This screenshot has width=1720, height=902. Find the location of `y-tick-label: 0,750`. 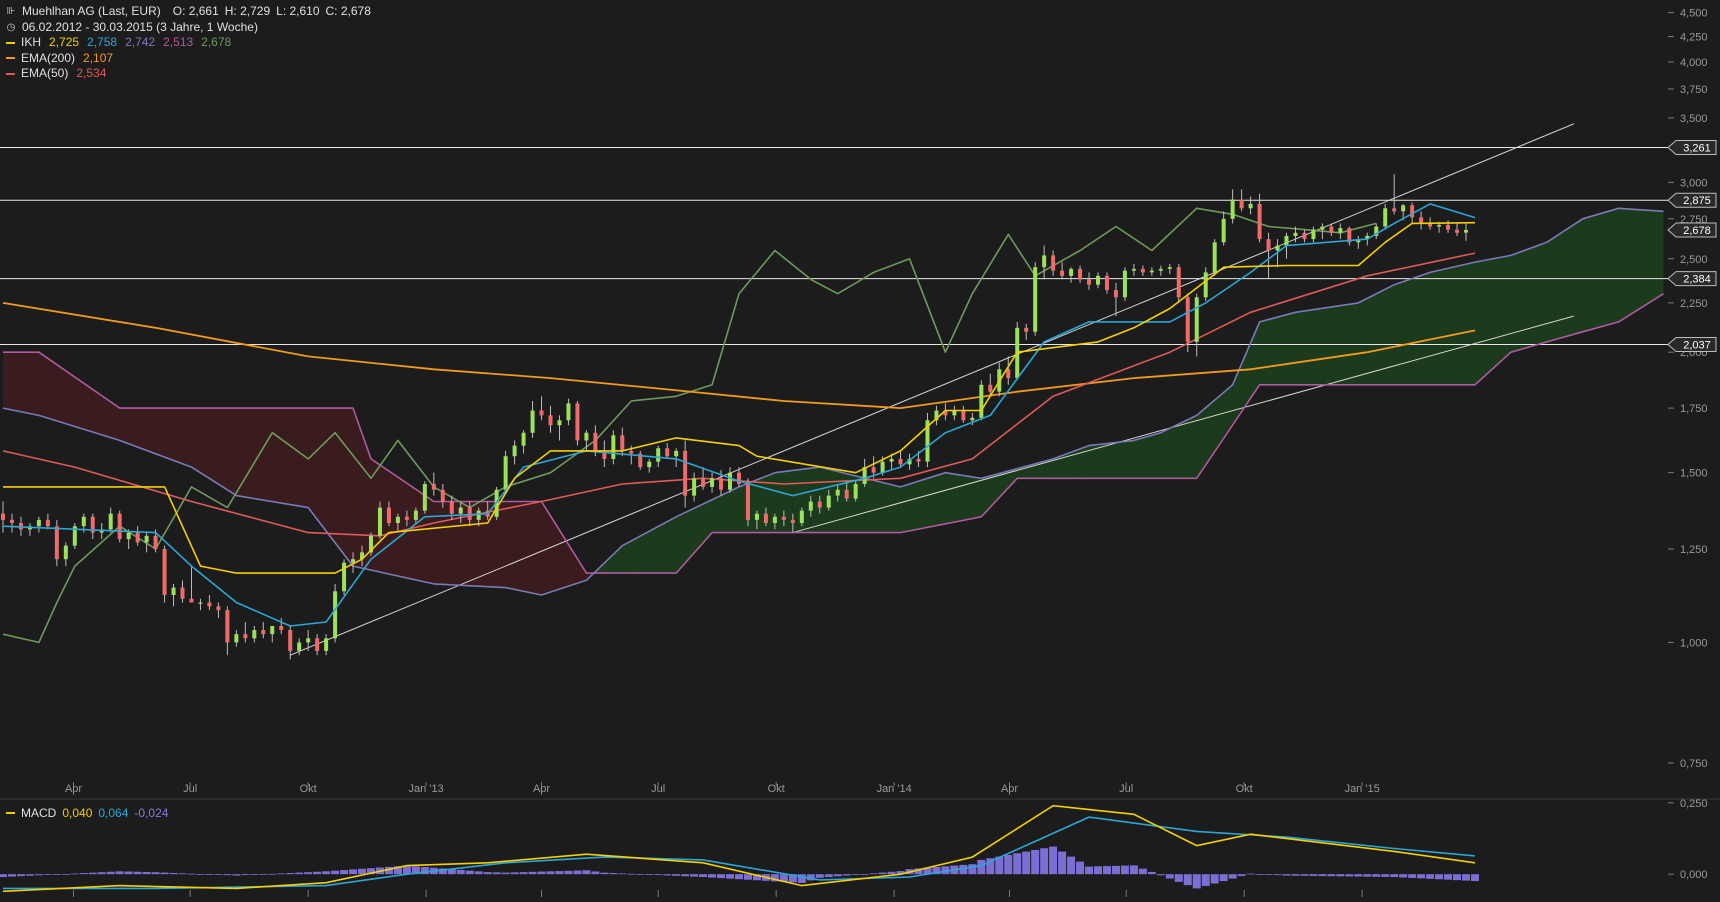

y-tick-label: 0,750 is located at coordinates (1694, 764).